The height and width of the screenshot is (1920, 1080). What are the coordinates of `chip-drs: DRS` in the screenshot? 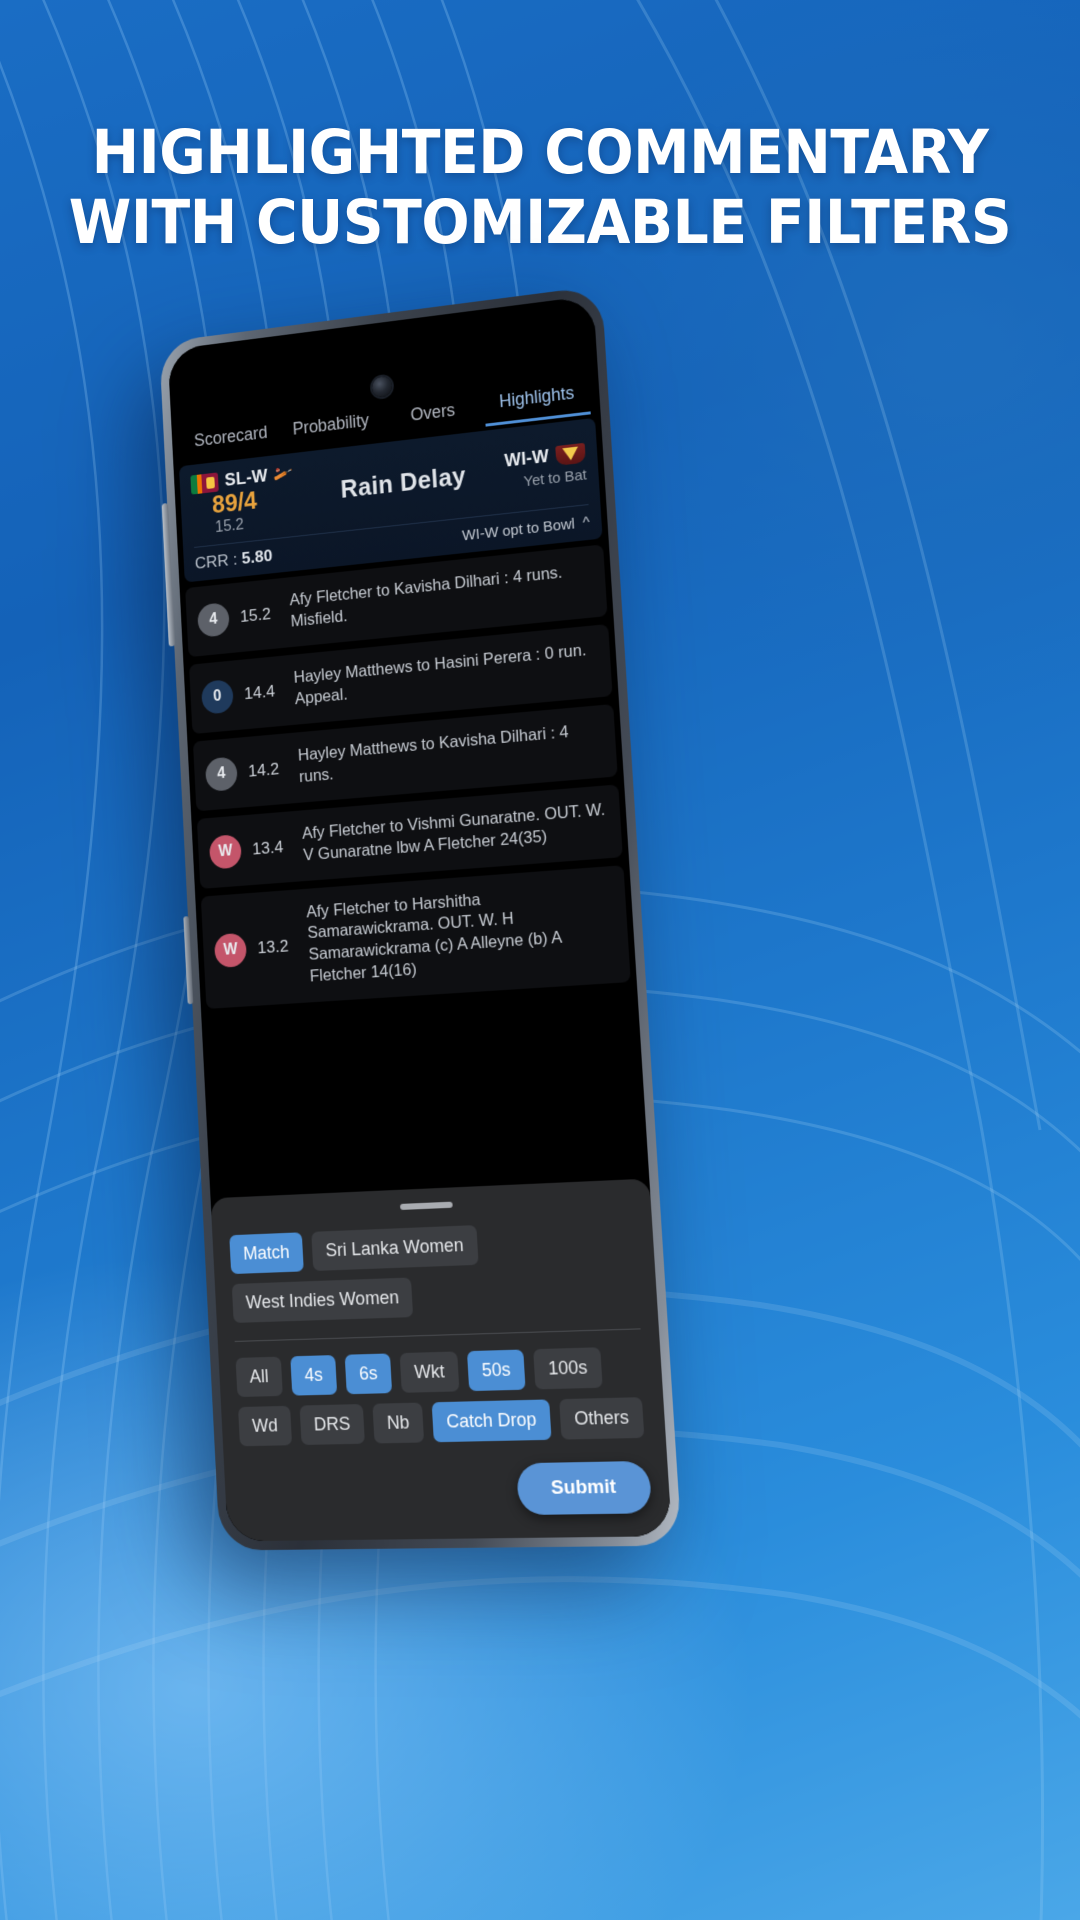 It's located at (332, 1424).